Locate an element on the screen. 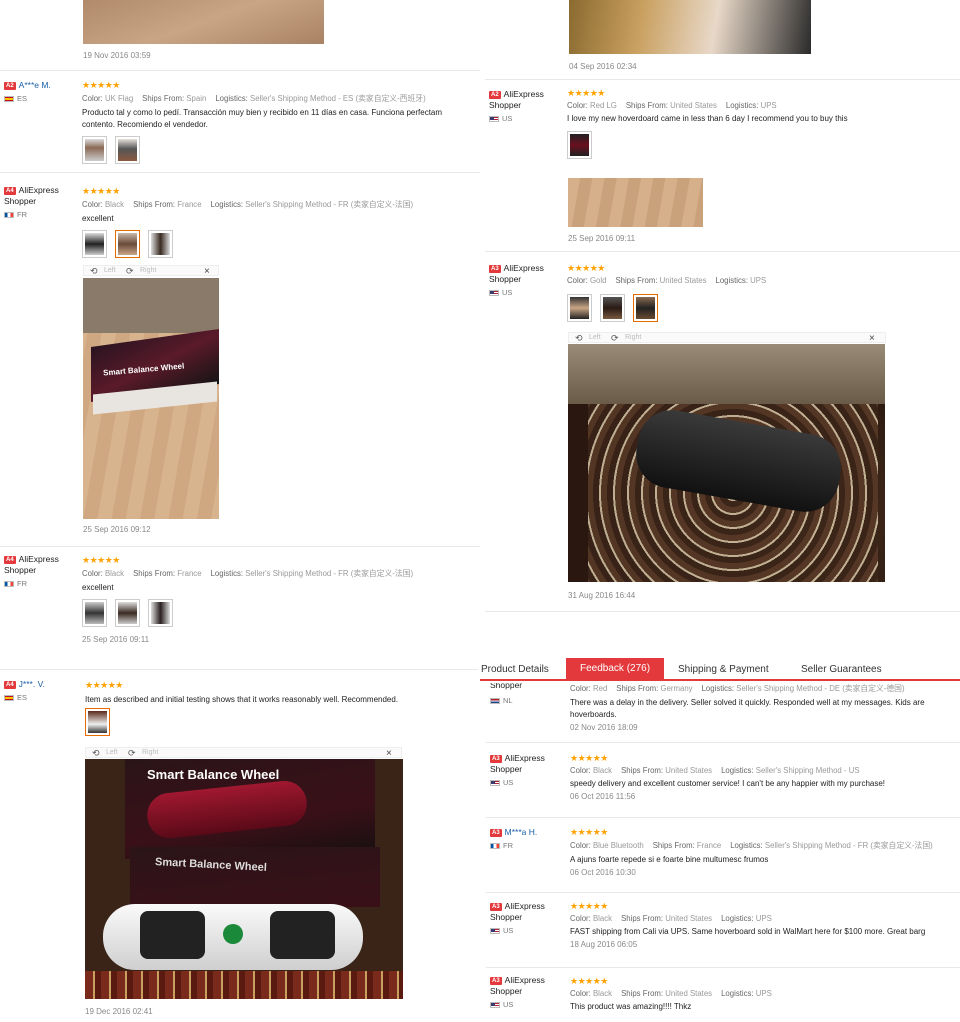  review-date: 19 Nov 2016 03:59 is located at coordinates (117, 55).